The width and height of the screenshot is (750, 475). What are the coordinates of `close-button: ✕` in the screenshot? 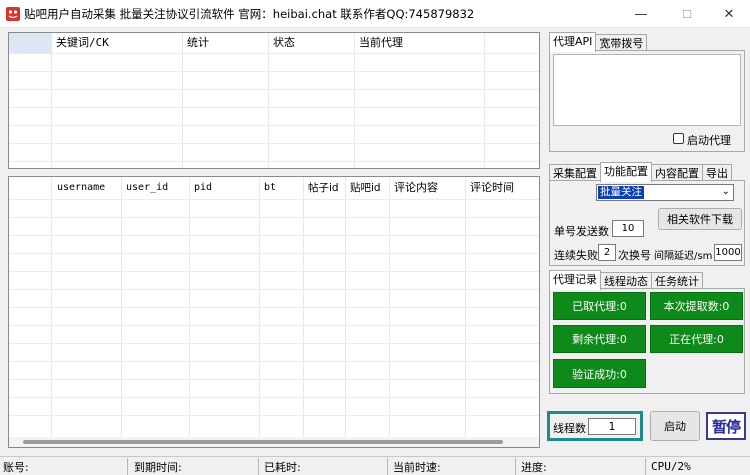 It's located at (729, 14).